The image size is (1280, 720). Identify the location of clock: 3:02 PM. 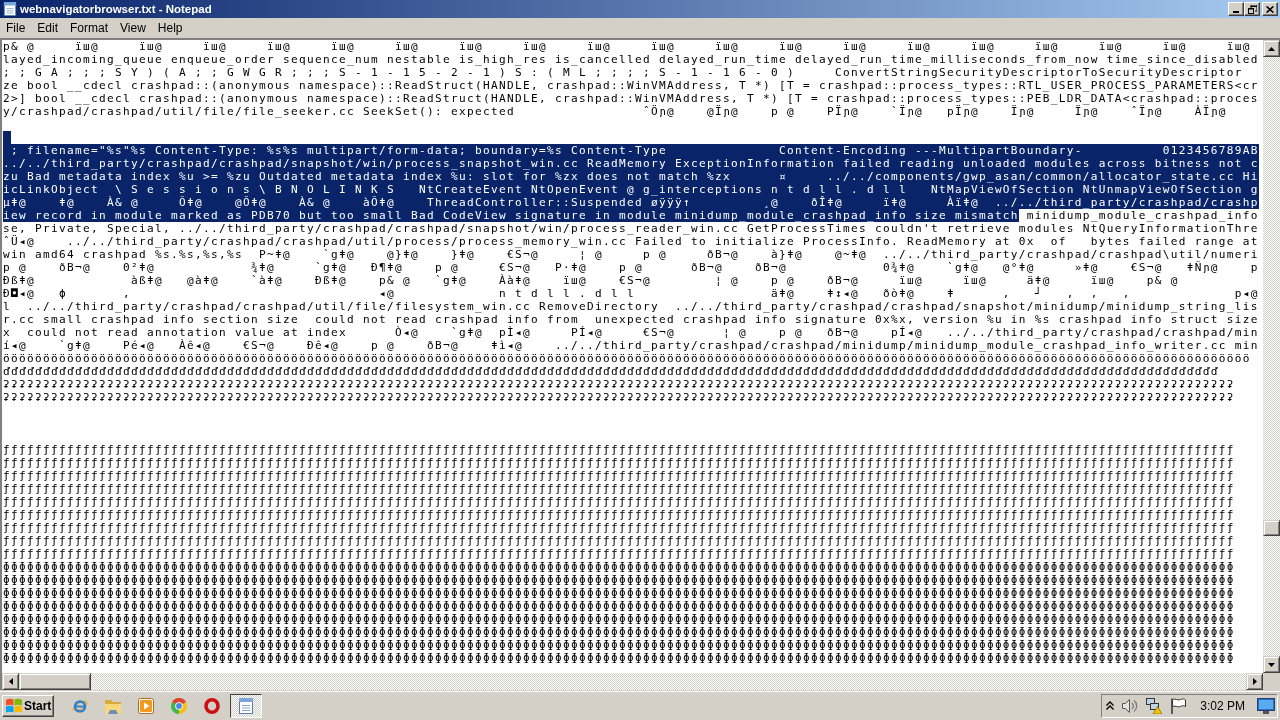
(1222, 705).